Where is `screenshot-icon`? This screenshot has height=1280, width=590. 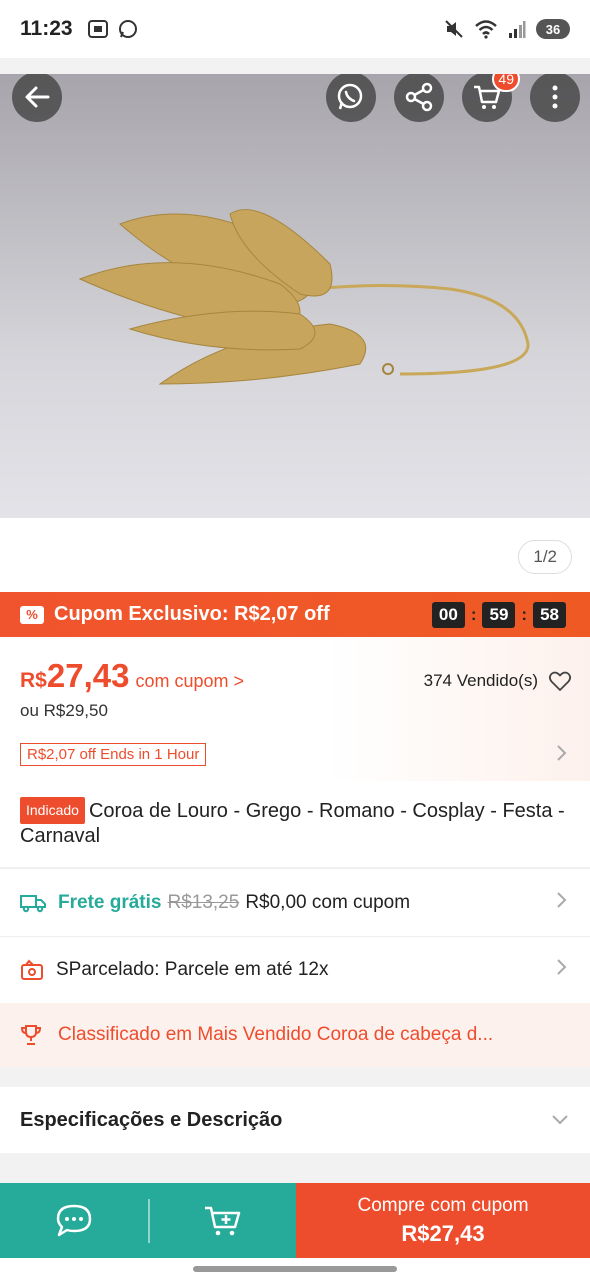 screenshot-icon is located at coordinates (97, 29).